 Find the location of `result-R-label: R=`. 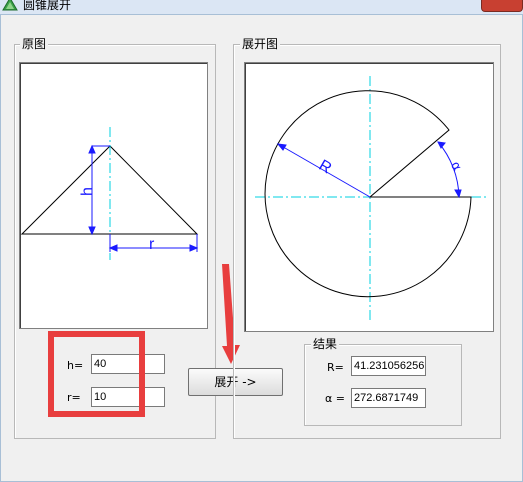

result-R-label: R= is located at coordinates (335, 367).